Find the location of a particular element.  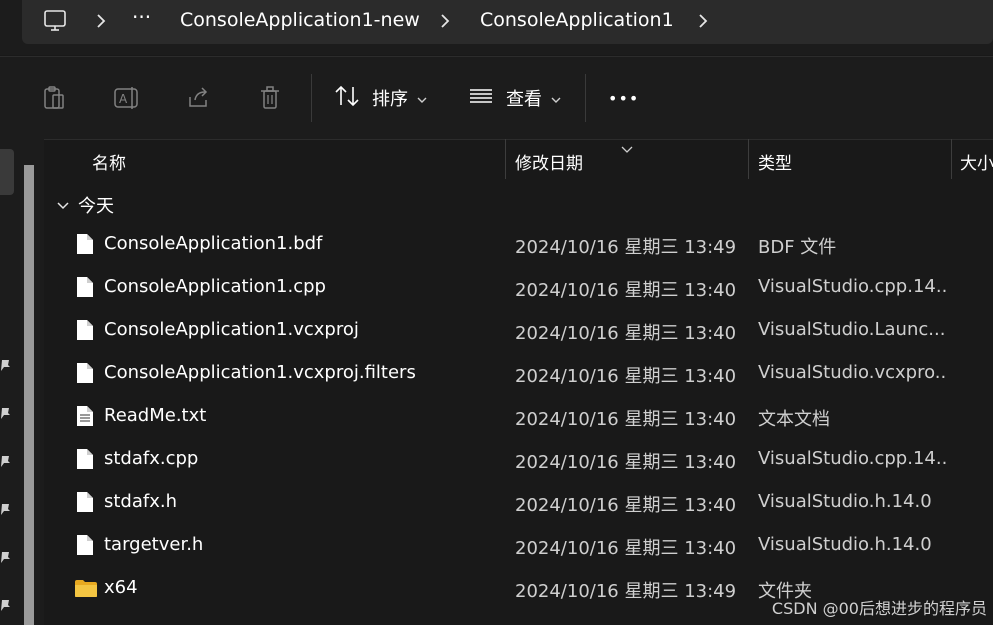

file-name: stdafx.h is located at coordinates (141, 501).